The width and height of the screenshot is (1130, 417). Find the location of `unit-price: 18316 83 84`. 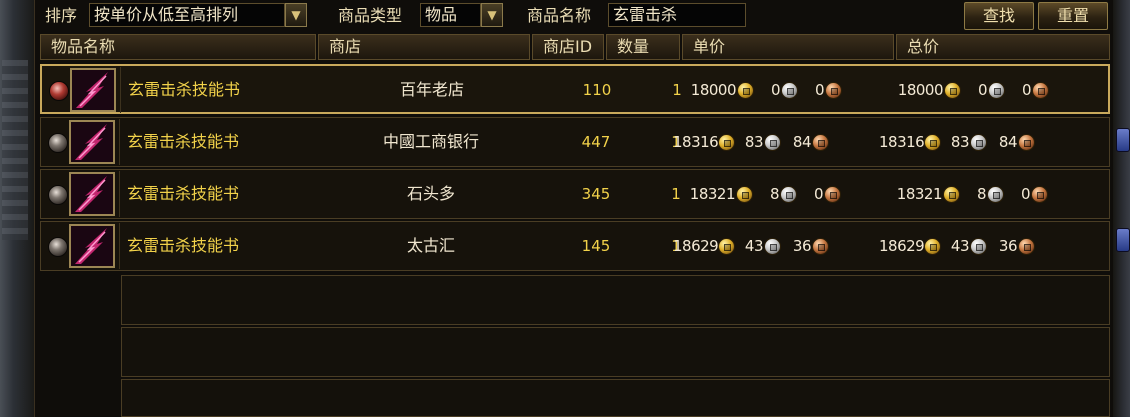

unit-price: 18316 83 84 is located at coordinates (754, 142).